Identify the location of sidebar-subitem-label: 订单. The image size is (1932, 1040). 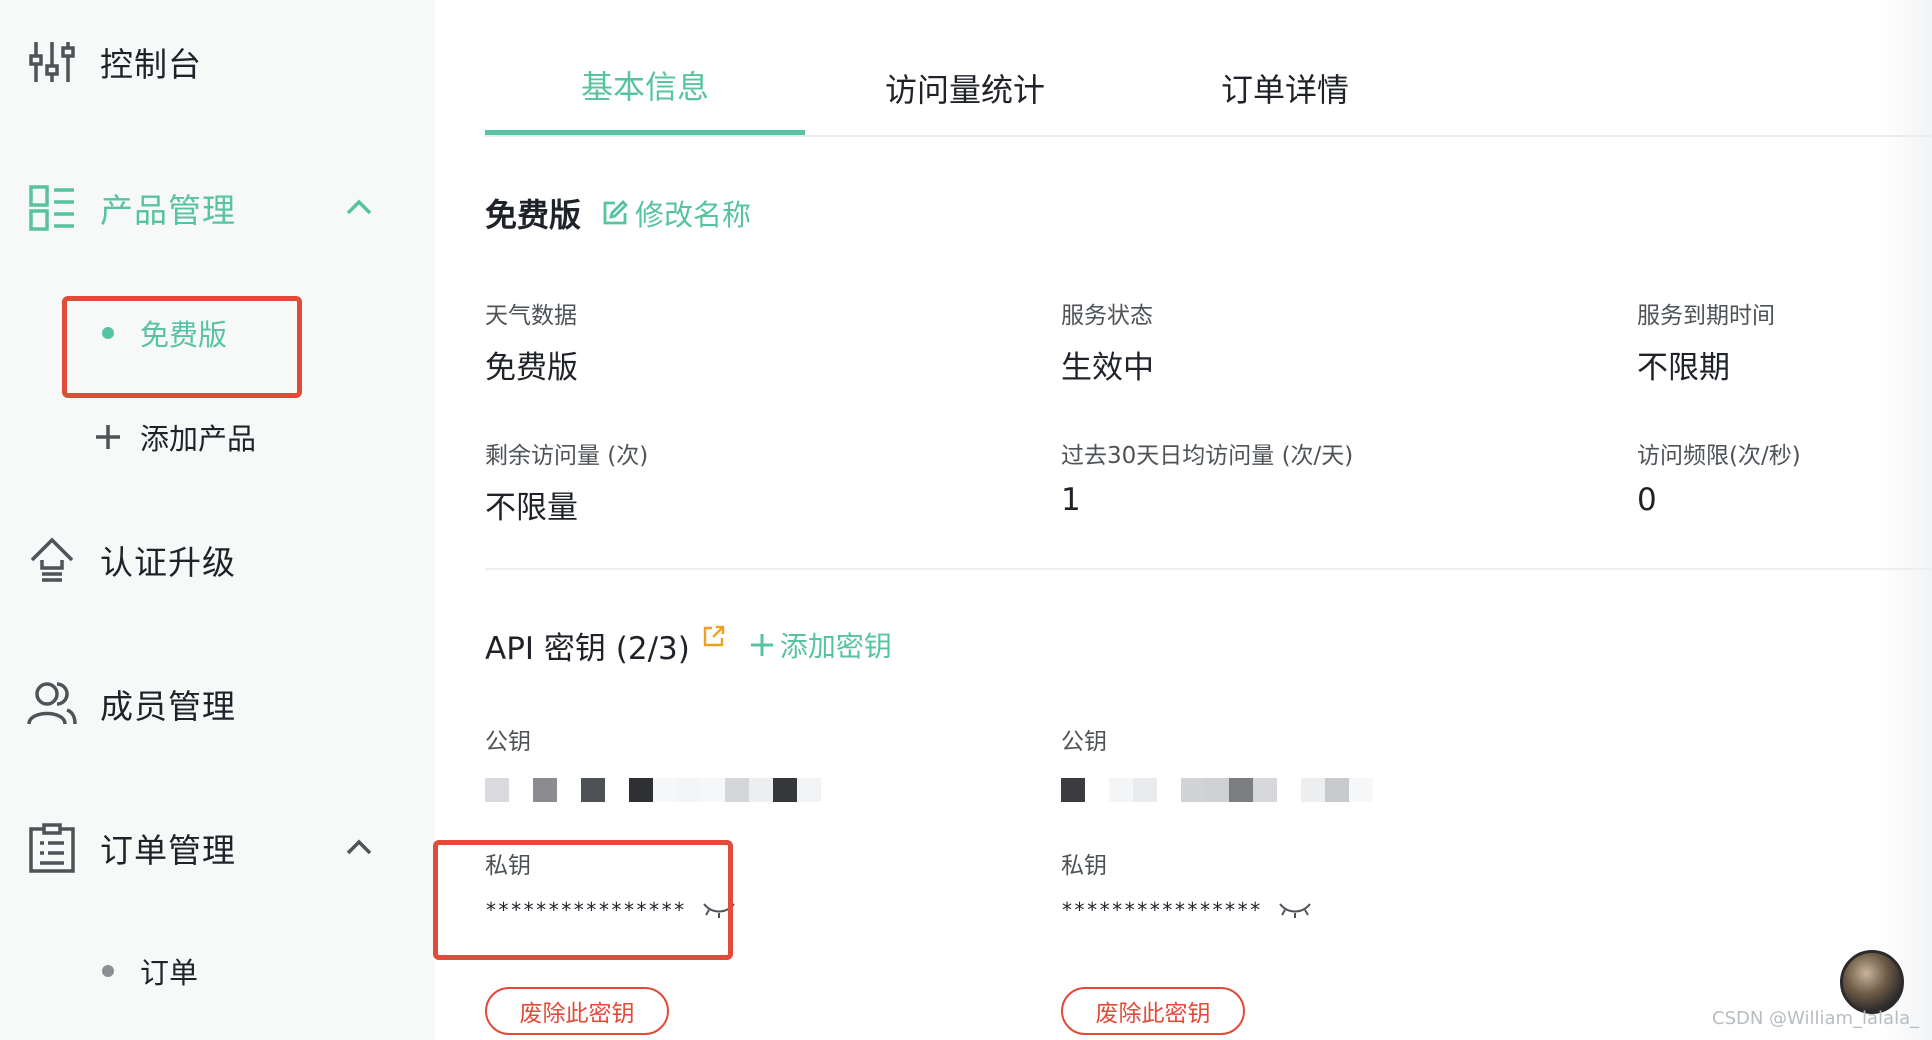
(169, 973).